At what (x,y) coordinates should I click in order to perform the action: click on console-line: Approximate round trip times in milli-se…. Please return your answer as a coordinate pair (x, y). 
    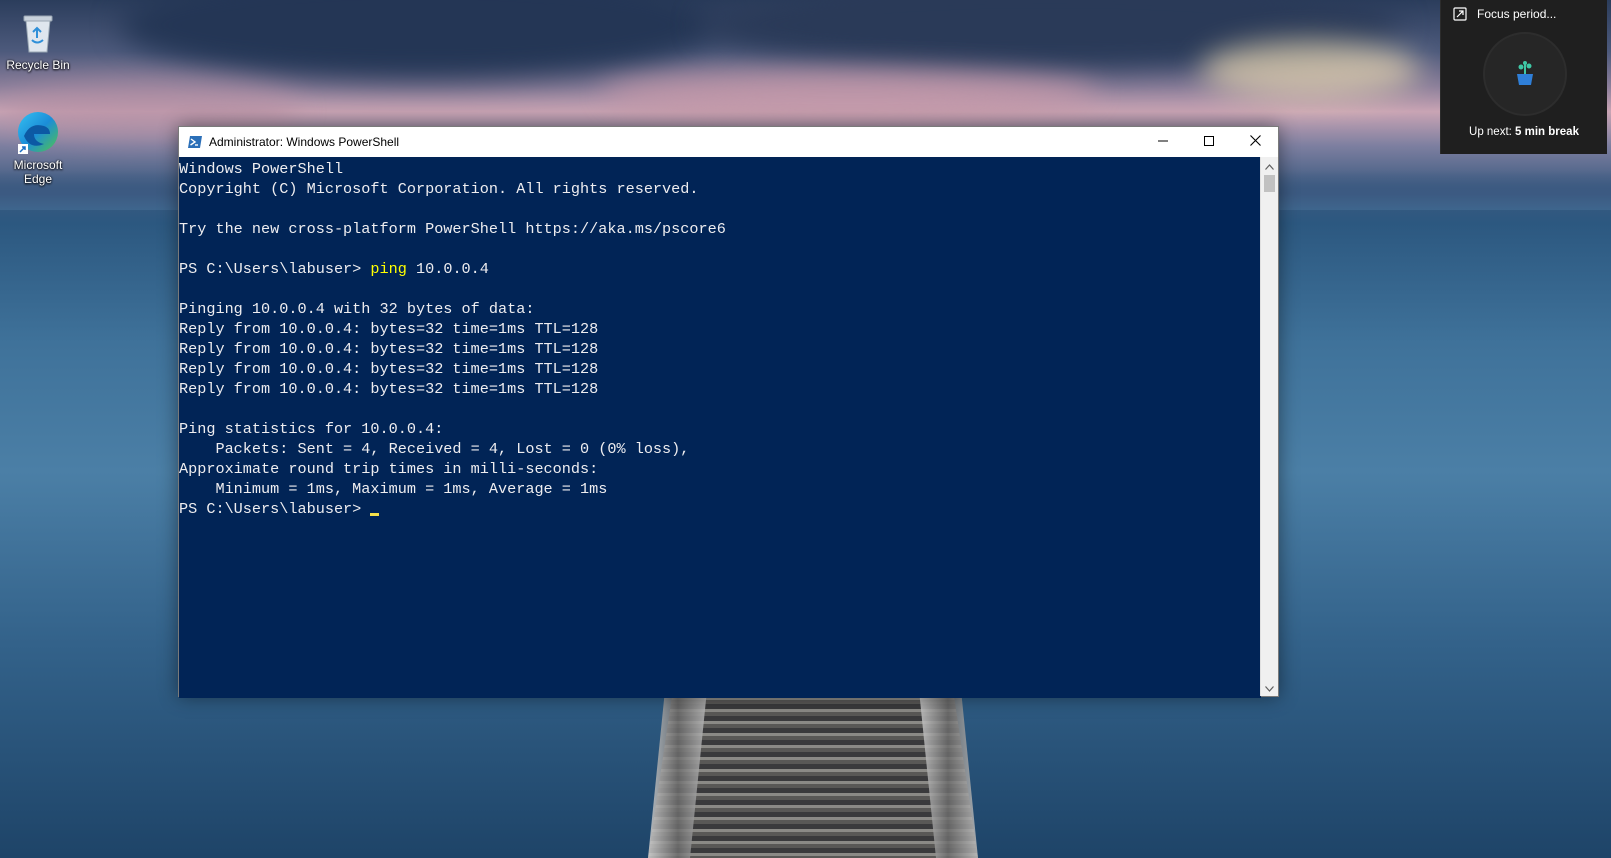
    Looking at the image, I should click on (389, 469).